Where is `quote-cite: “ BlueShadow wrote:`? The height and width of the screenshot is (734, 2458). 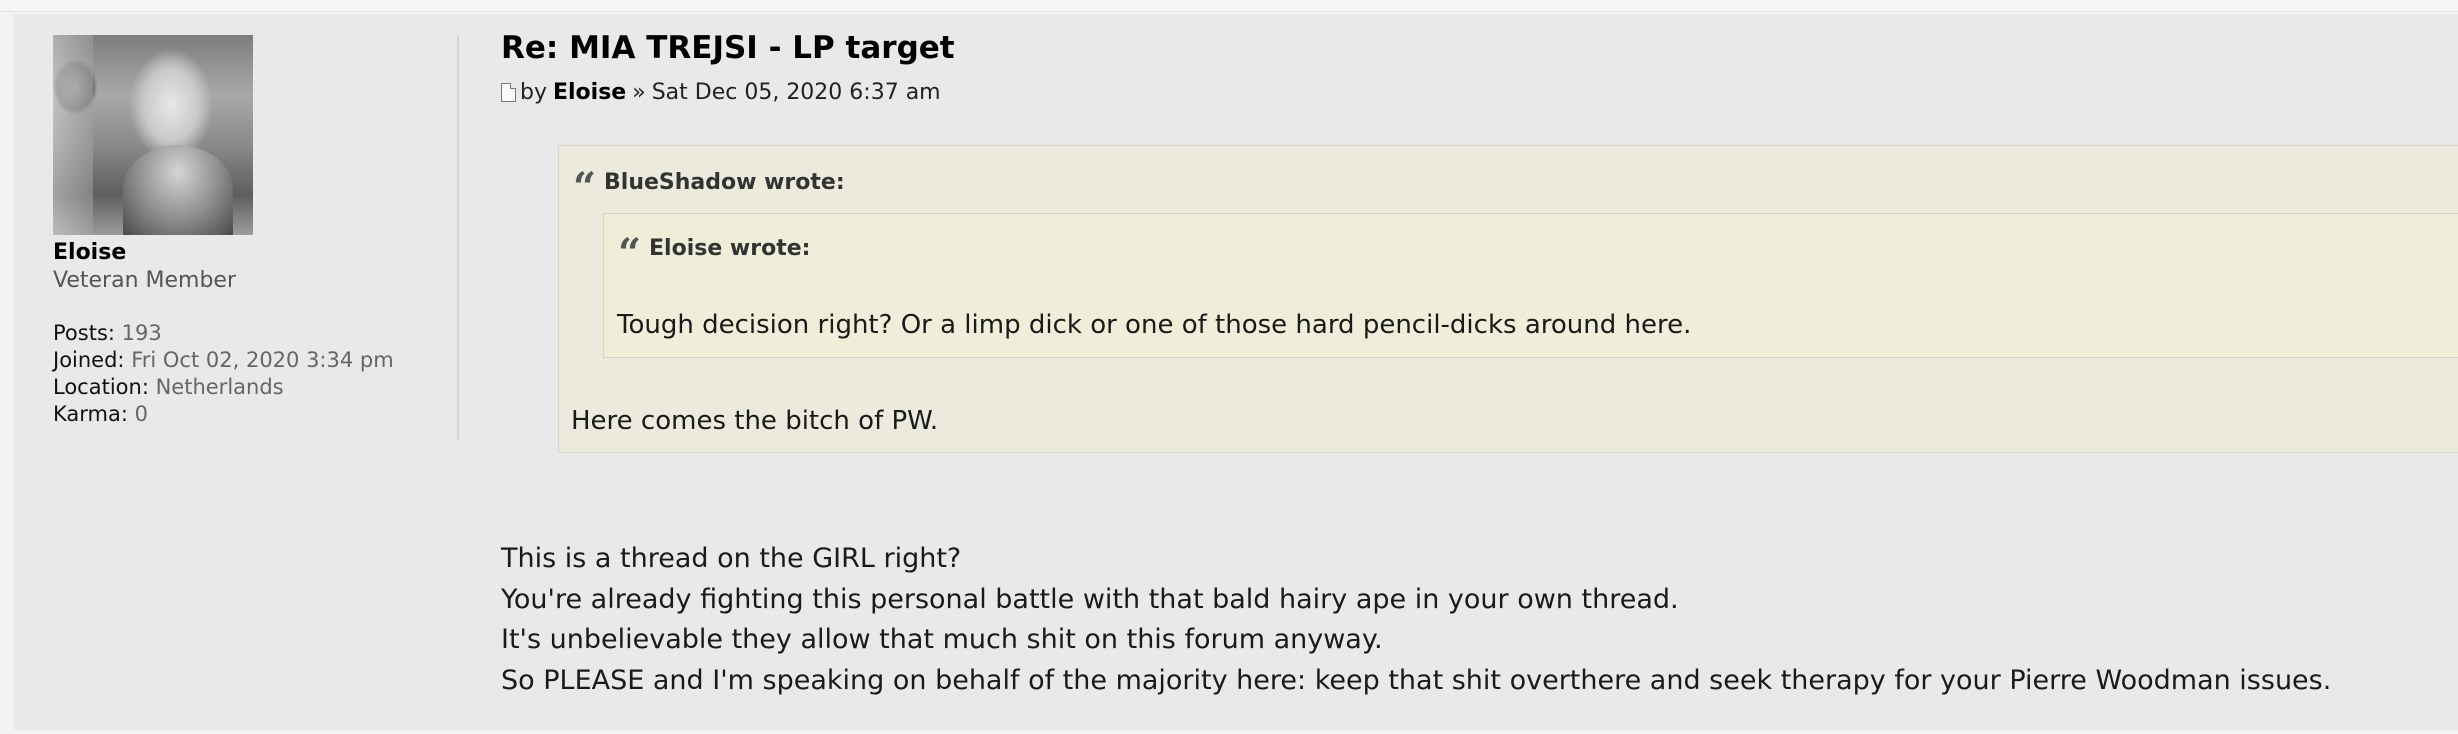 quote-cite: “ BlueShadow wrote: is located at coordinates (709, 185).